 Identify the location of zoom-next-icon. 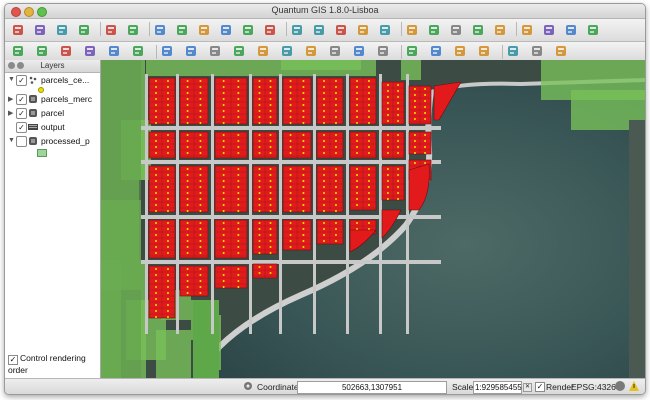
(359, 51).